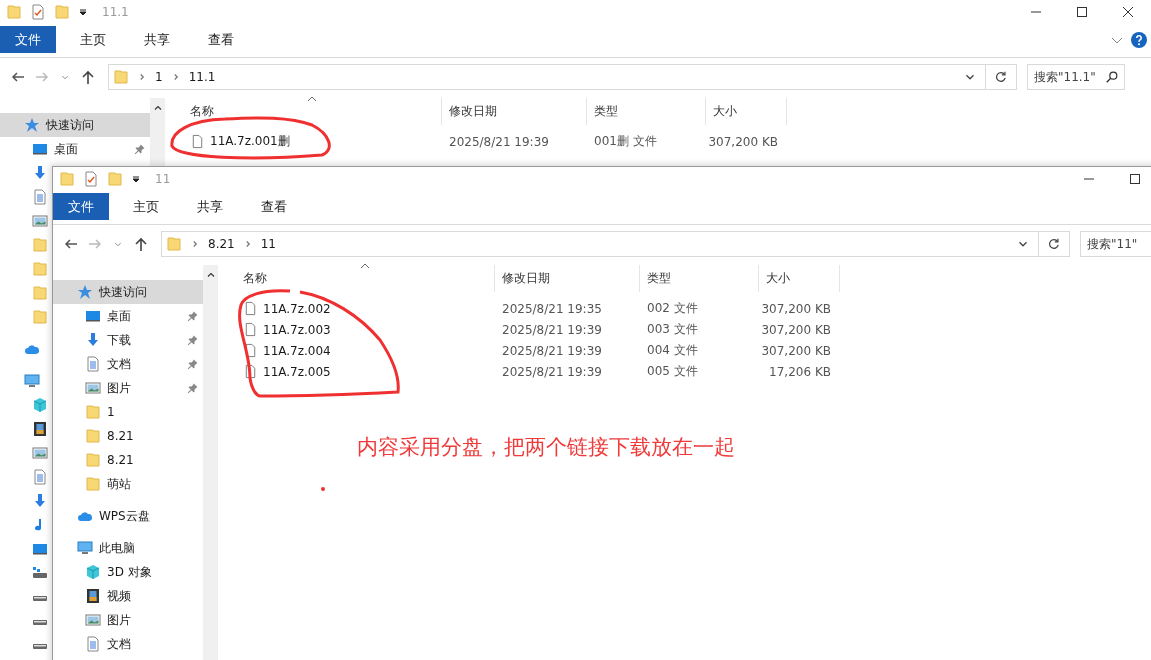 Image resolution: width=1151 pixels, height=660 pixels. Describe the element at coordinates (297, 350) in the screenshot. I see `file-name: 11A.7z.004` at that location.